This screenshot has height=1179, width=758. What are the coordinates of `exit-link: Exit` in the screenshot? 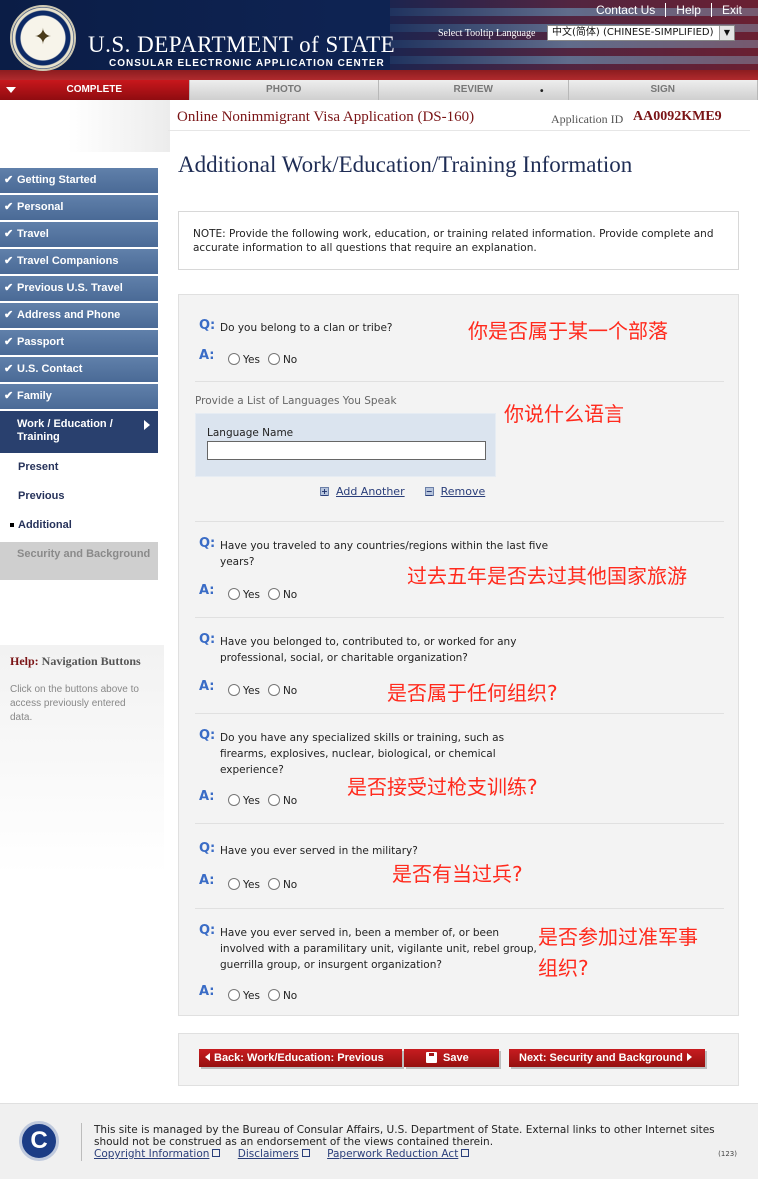 It's located at (729, 10).